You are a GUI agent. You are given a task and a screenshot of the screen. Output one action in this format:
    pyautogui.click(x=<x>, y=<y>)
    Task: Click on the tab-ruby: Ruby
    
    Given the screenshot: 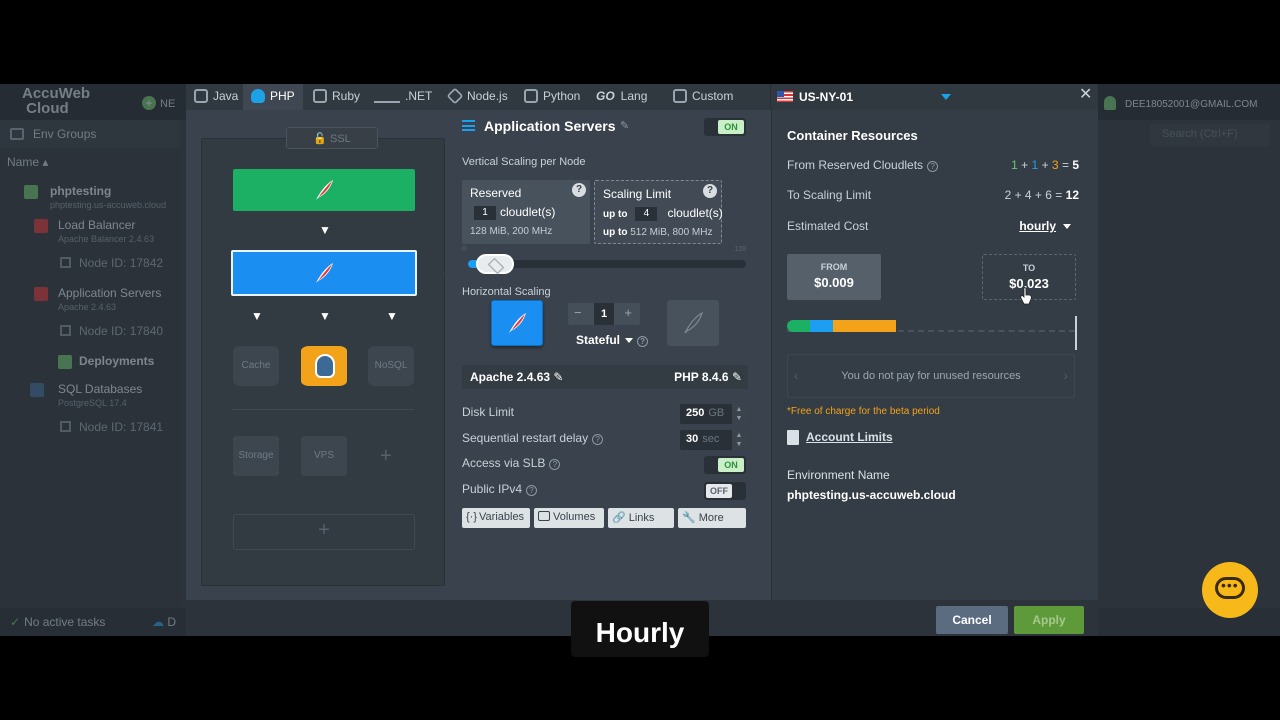 What is the action you would take?
    pyautogui.click(x=336, y=97)
    